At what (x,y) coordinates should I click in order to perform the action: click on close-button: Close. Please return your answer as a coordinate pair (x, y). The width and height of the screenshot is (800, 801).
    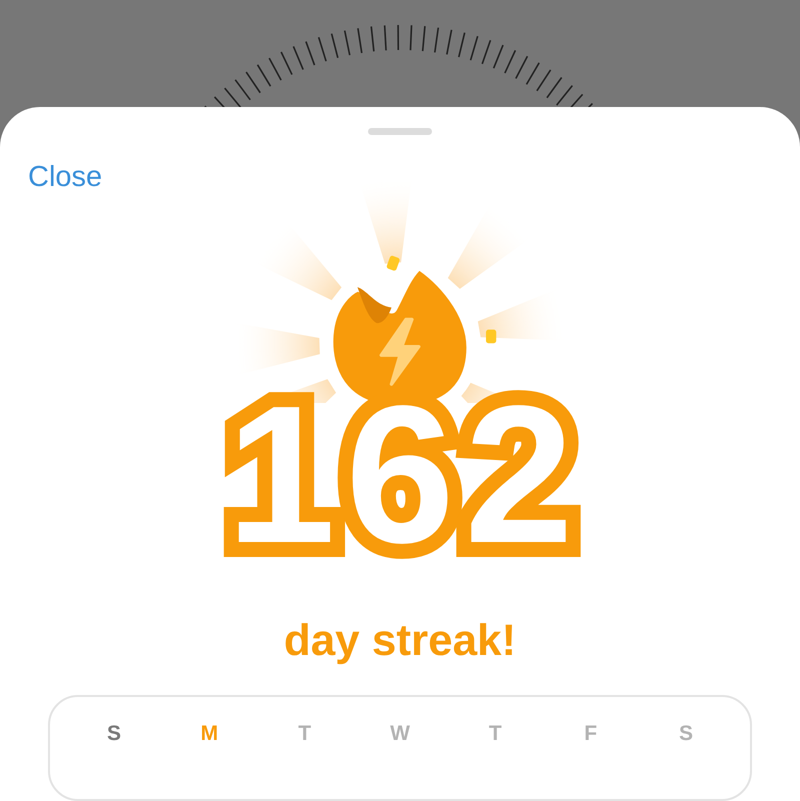
    Looking at the image, I should click on (65, 176).